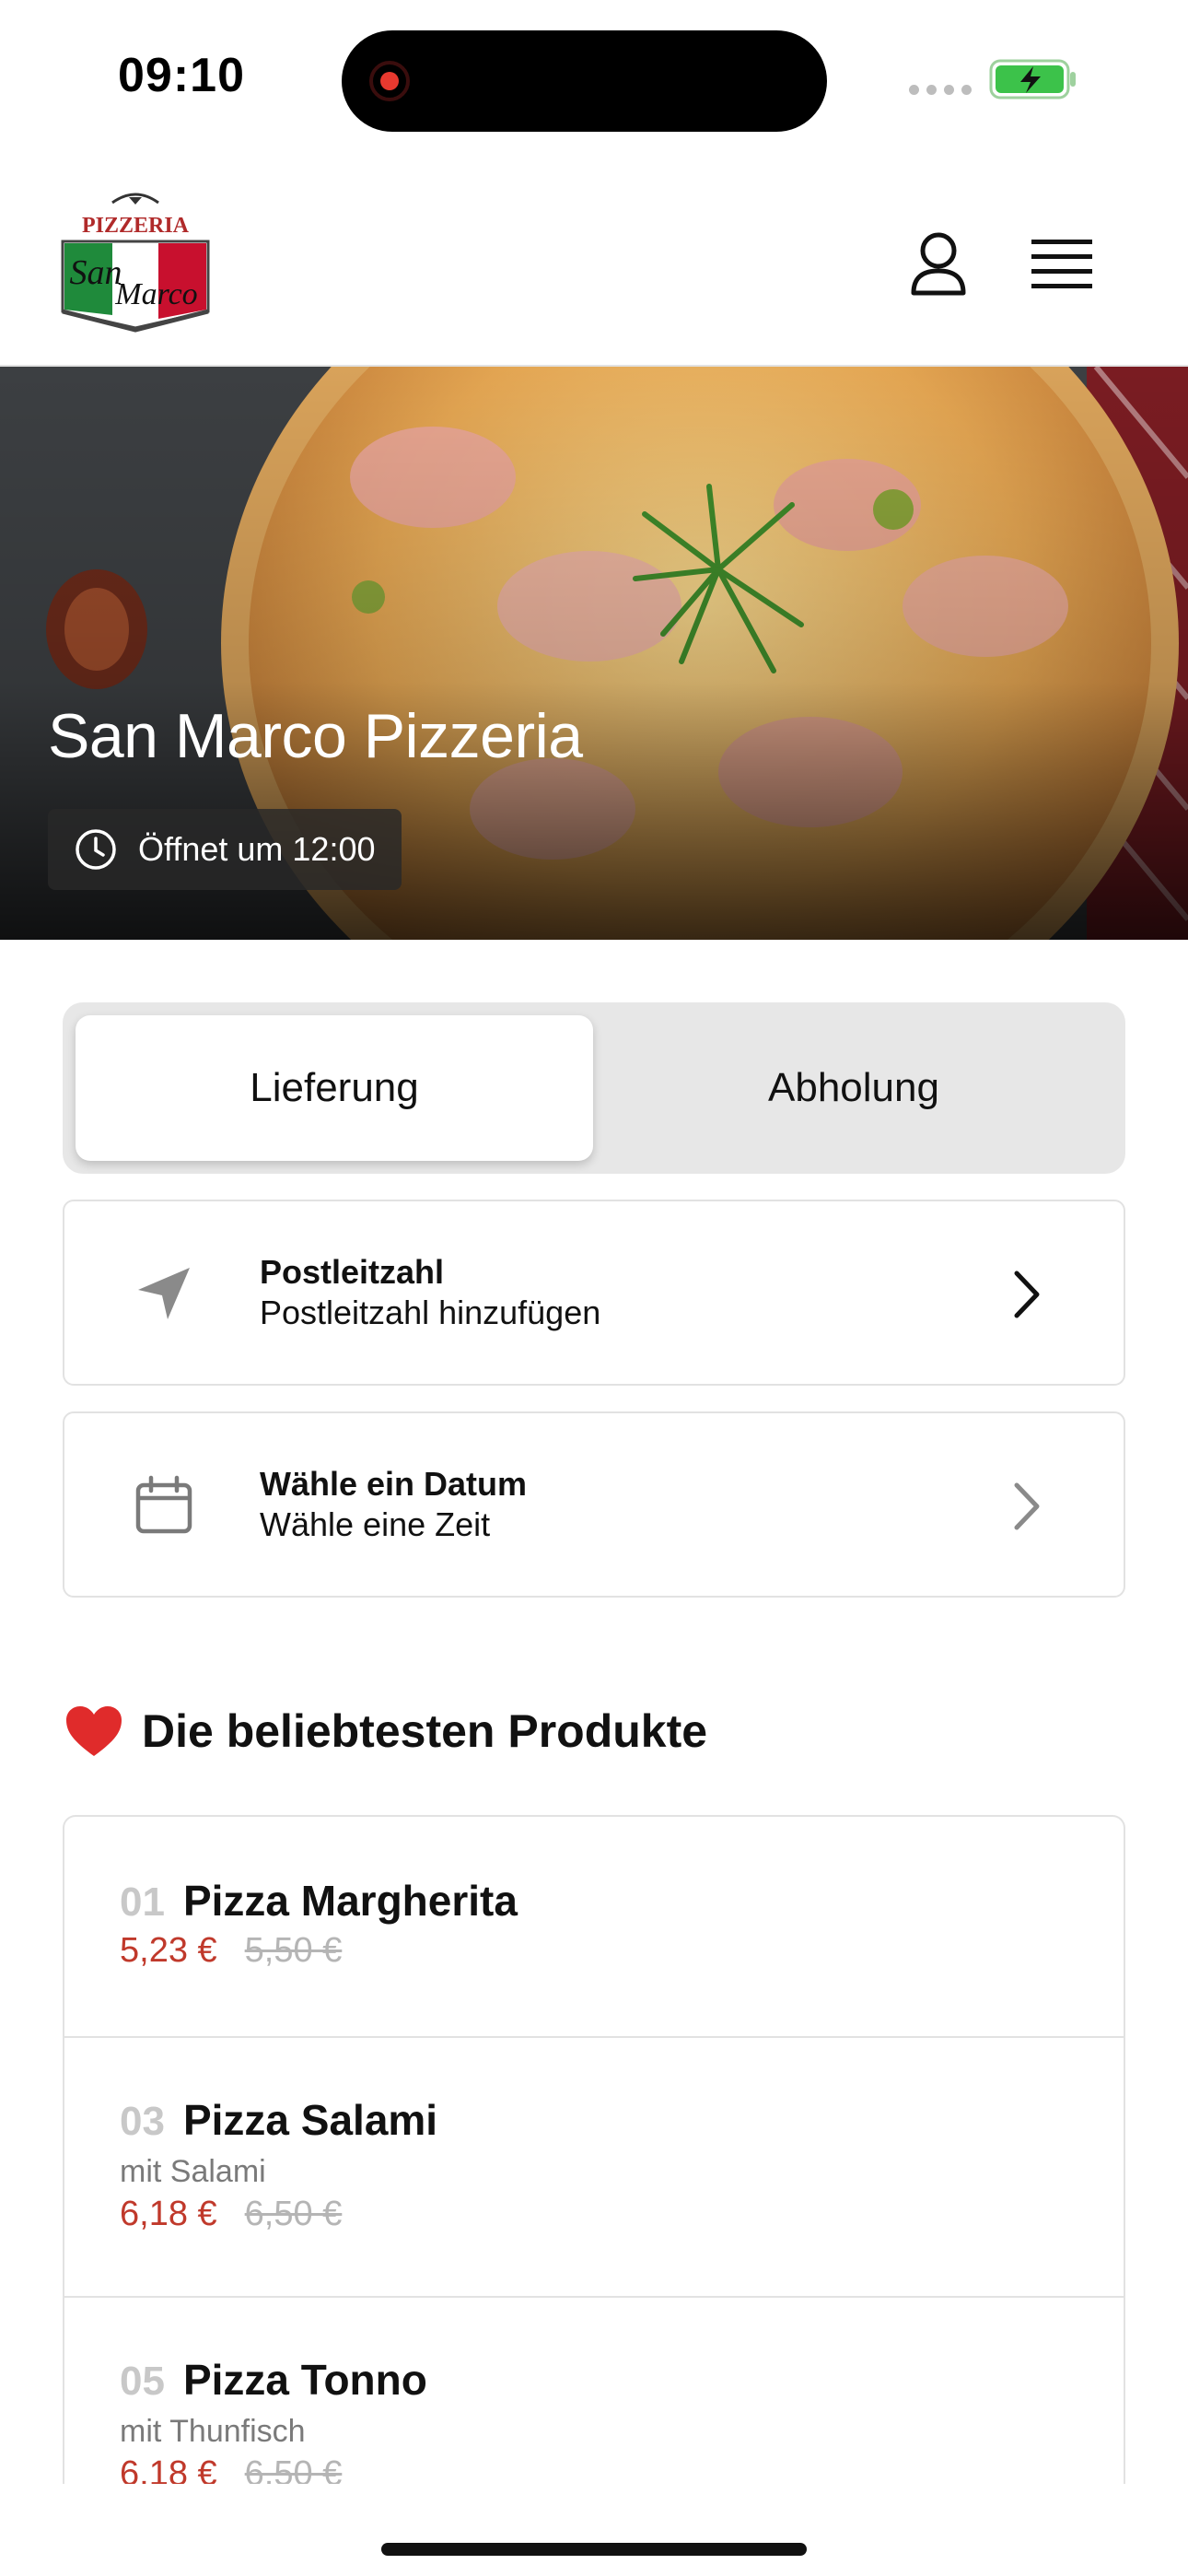 Image resolution: width=1188 pixels, height=2576 pixels. I want to click on app-header: PIZZERIA San Marco, so click(594, 262).